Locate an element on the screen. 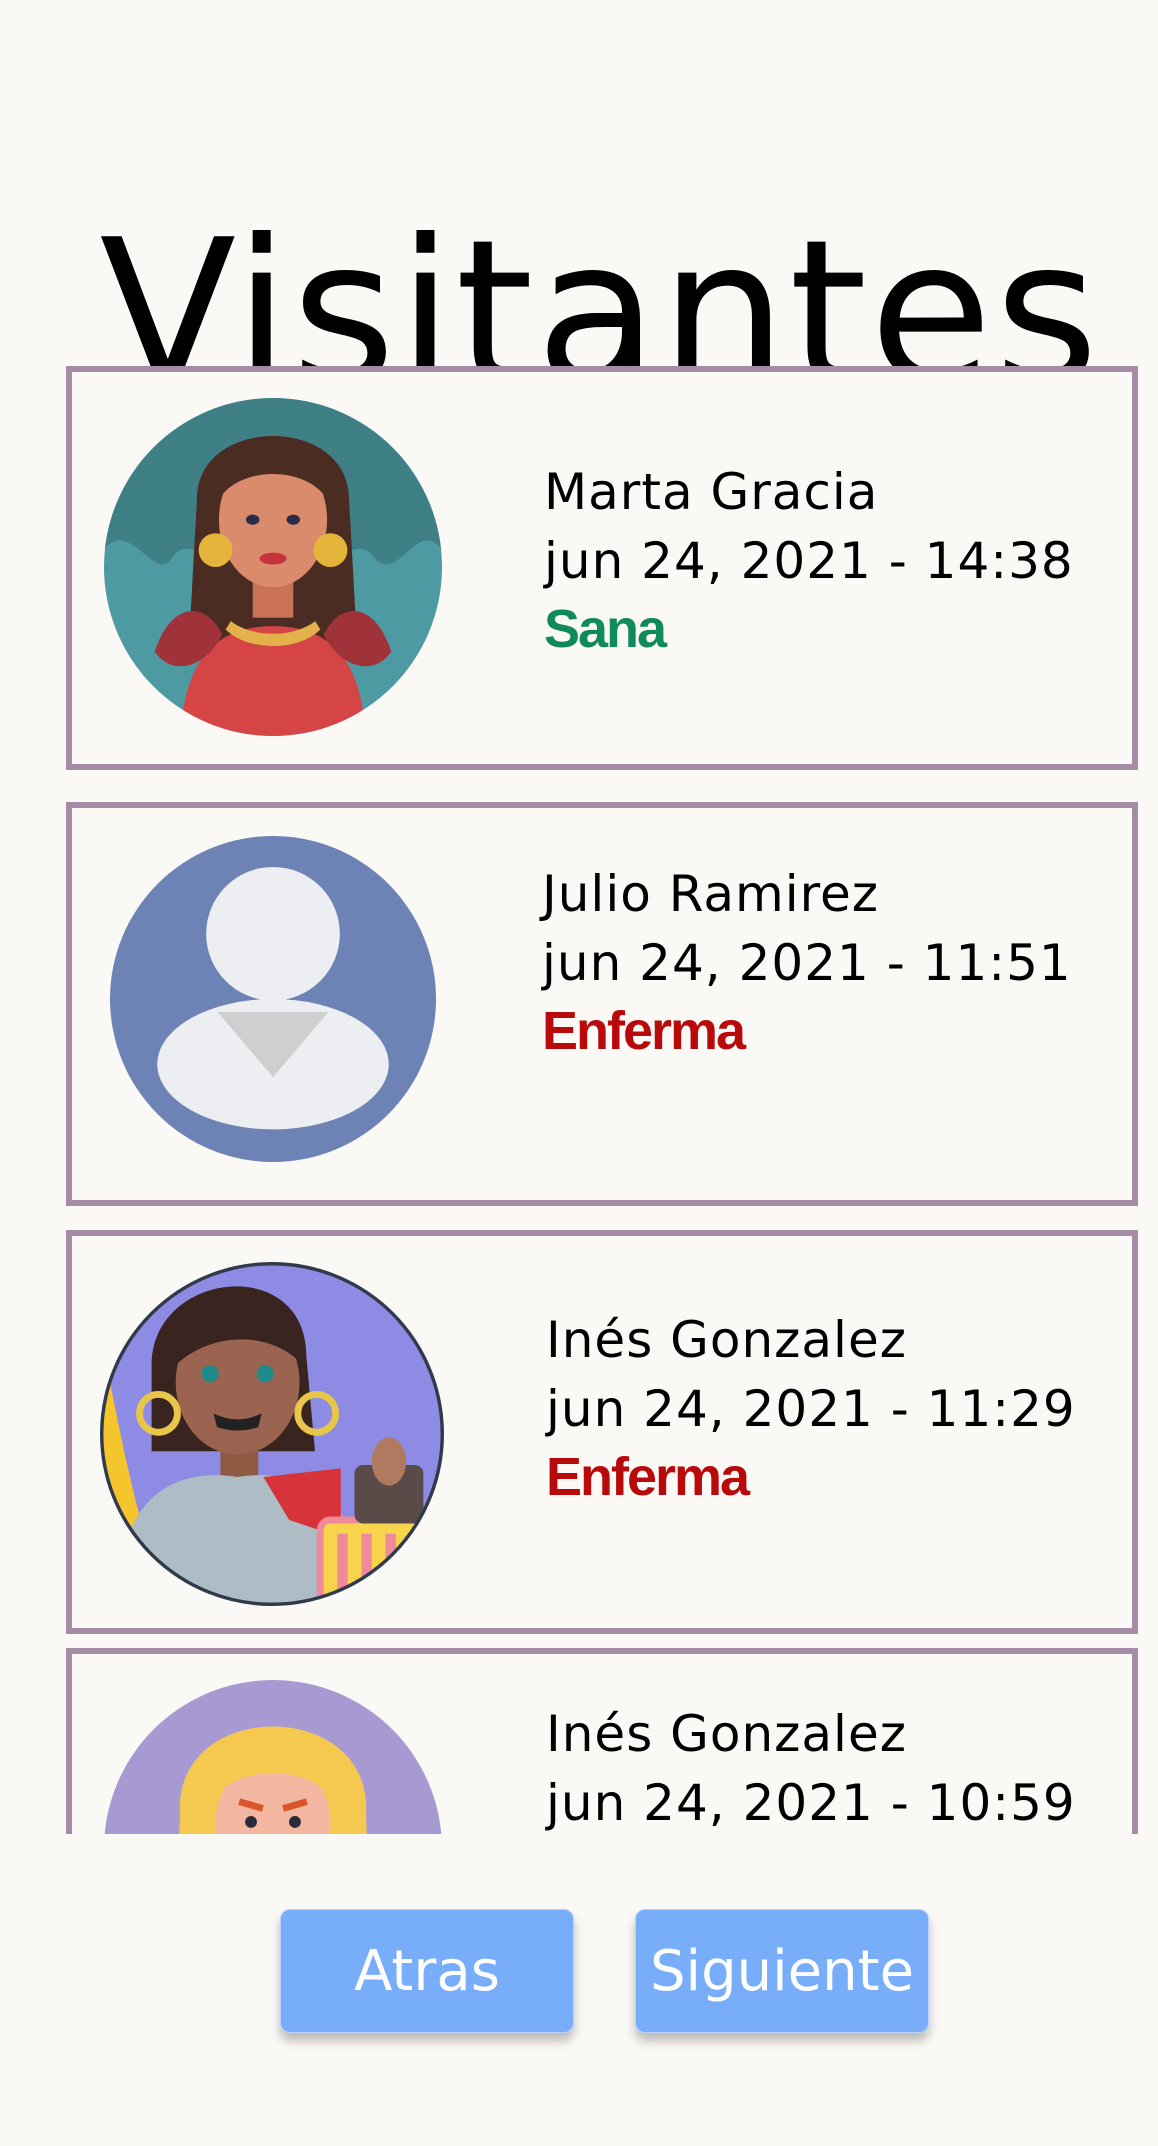  visitor-name: Julio Ramirez is located at coordinates (711, 894).